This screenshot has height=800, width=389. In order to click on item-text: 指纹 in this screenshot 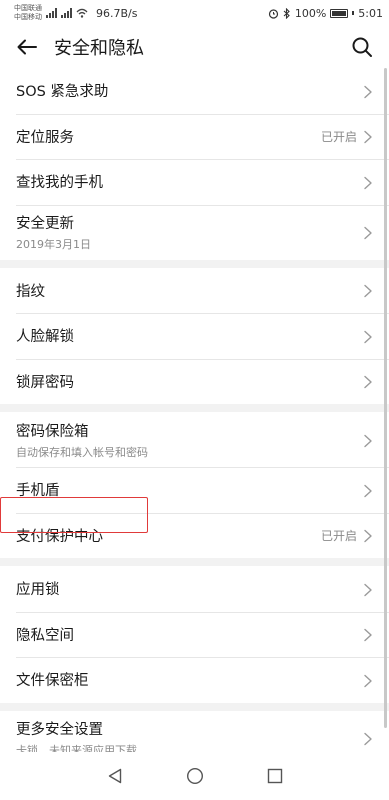, I will do `click(189, 290)`.